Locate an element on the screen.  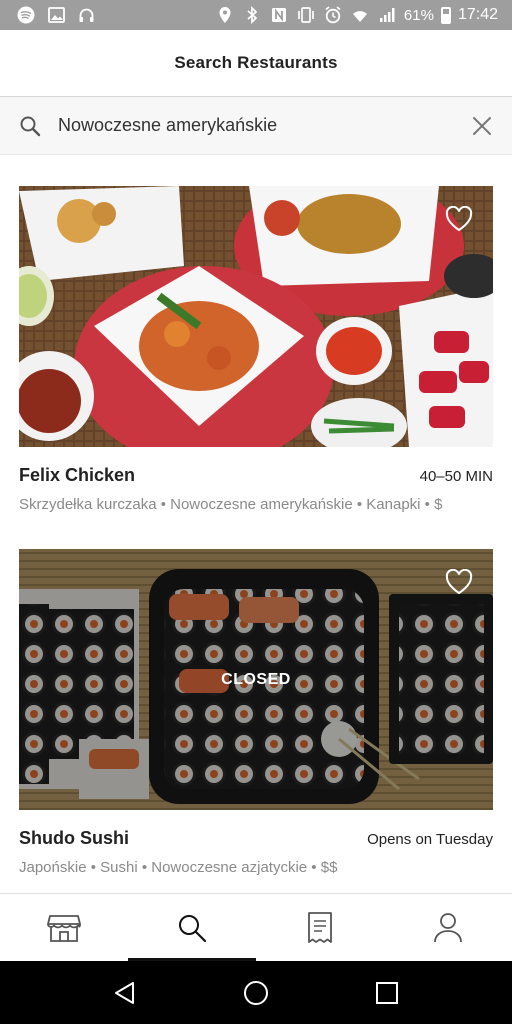
recents-button is located at coordinates (387, 993).